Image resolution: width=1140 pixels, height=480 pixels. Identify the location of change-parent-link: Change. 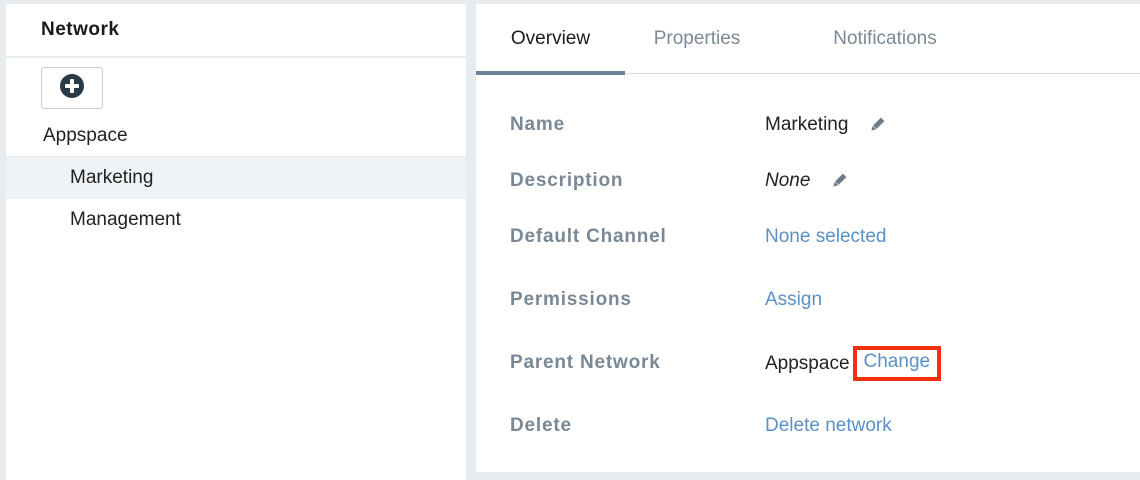
(897, 362).